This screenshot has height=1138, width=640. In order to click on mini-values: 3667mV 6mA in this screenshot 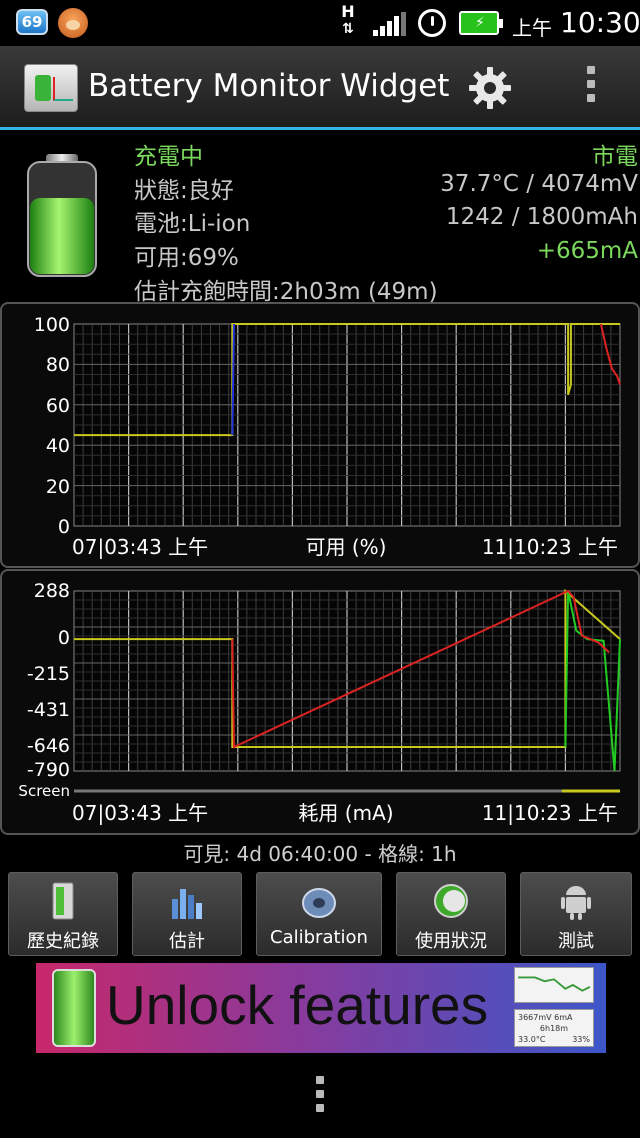, I will do `click(545, 1017)`.